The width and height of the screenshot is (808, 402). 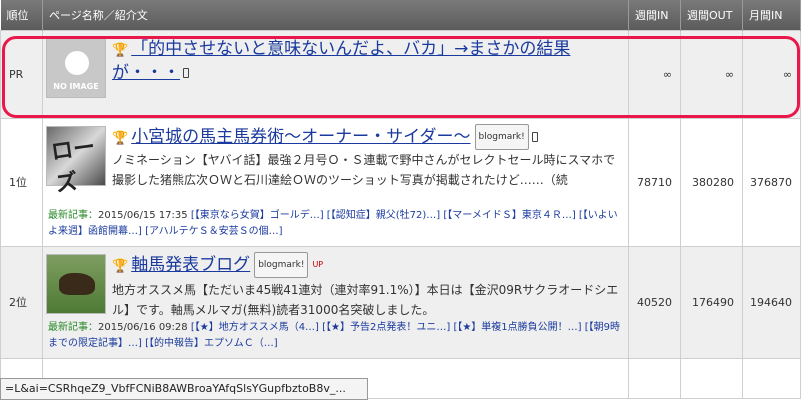 What do you see at coordinates (654, 74) in the screenshot?
I see `week-in-value: ∞` at bounding box center [654, 74].